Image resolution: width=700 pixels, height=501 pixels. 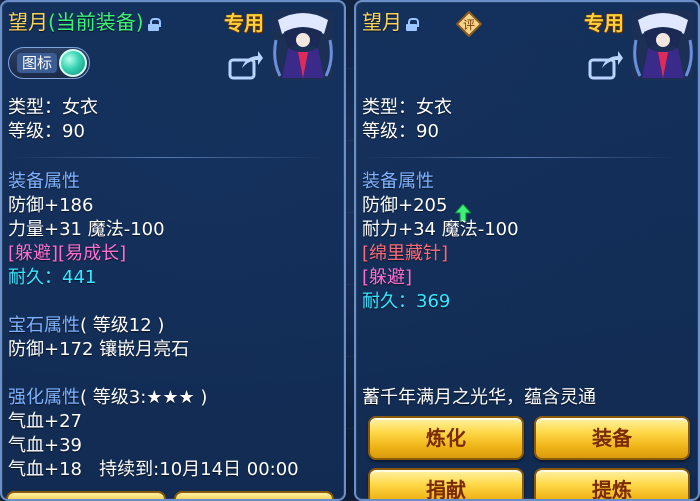 I want to click on refine-button: 炼化, so click(x=446, y=438).